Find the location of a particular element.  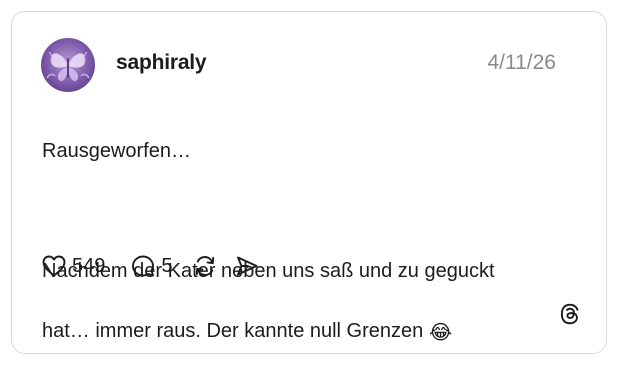

butterfly-avatar-icon is located at coordinates (68, 66).